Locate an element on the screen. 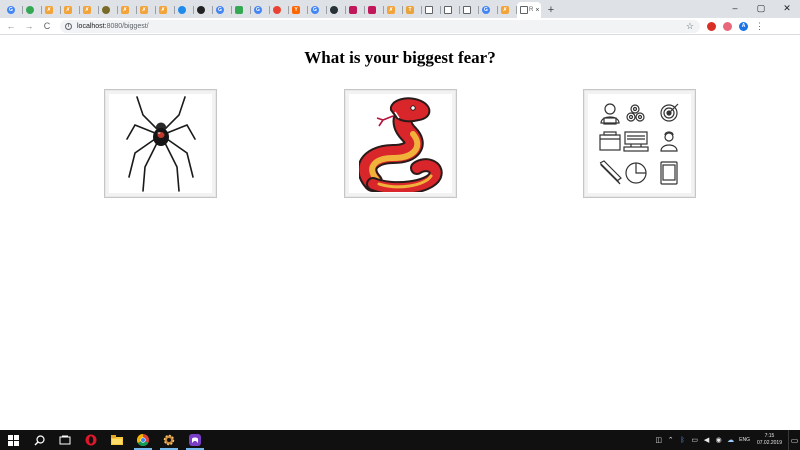  spider-image is located at coordinates (160, 143).